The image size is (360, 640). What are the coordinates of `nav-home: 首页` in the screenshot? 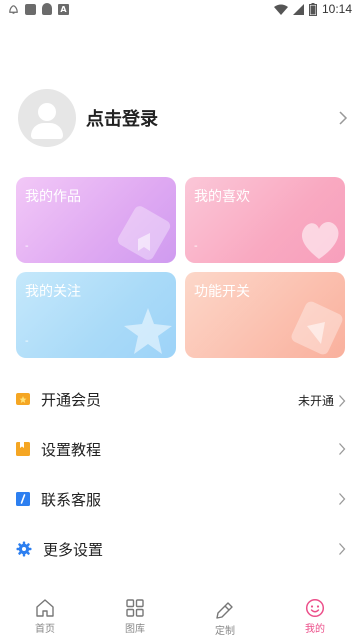 It's located at (45, 616).